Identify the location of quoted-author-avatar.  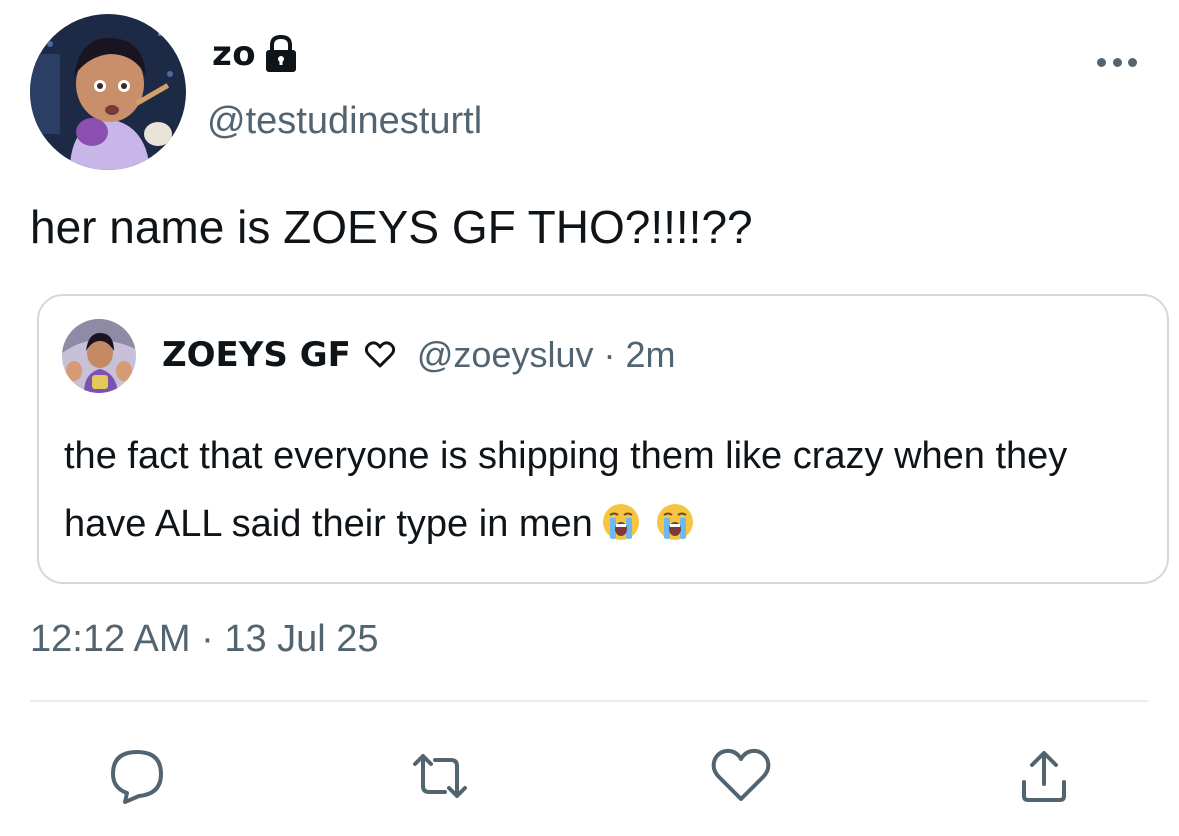
(99, 356).